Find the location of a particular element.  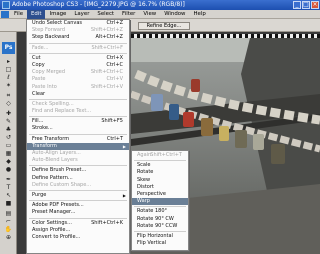

transform-menu-item-flip-horizontal: Flip Horizontal is located at coordinates (160, 236).